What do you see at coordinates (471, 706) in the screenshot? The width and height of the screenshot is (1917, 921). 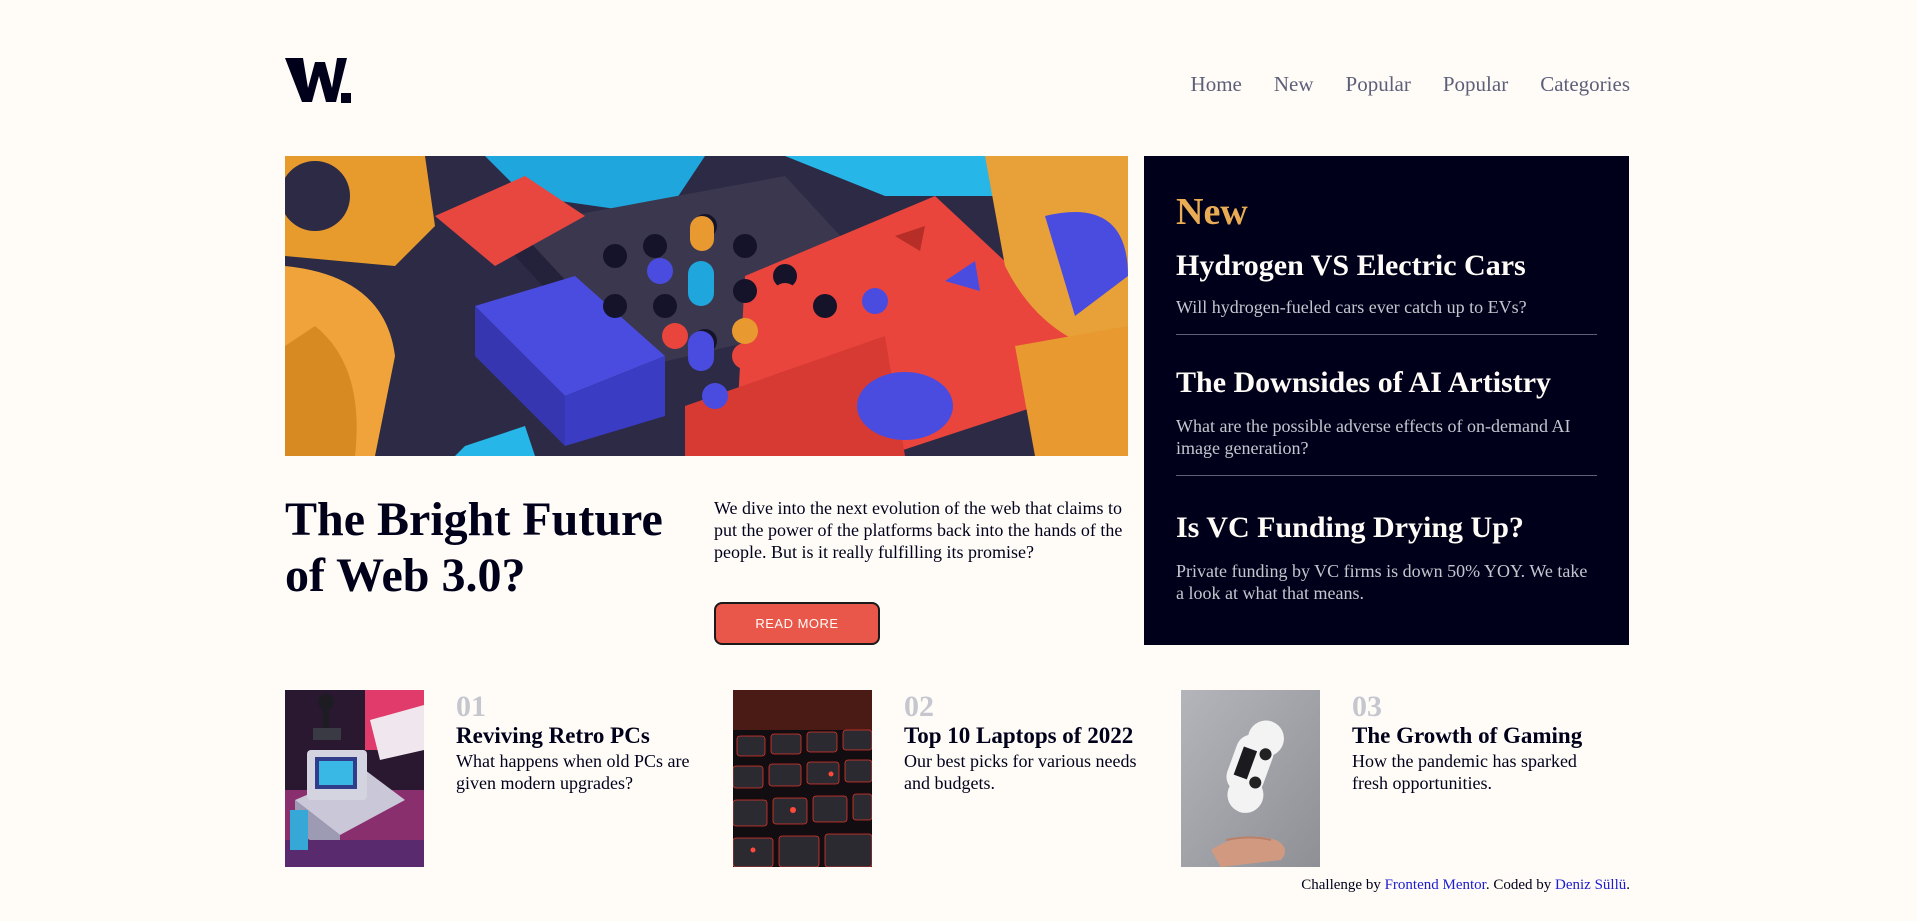 I see `card-number: 01` at bounding box center [471, 706].